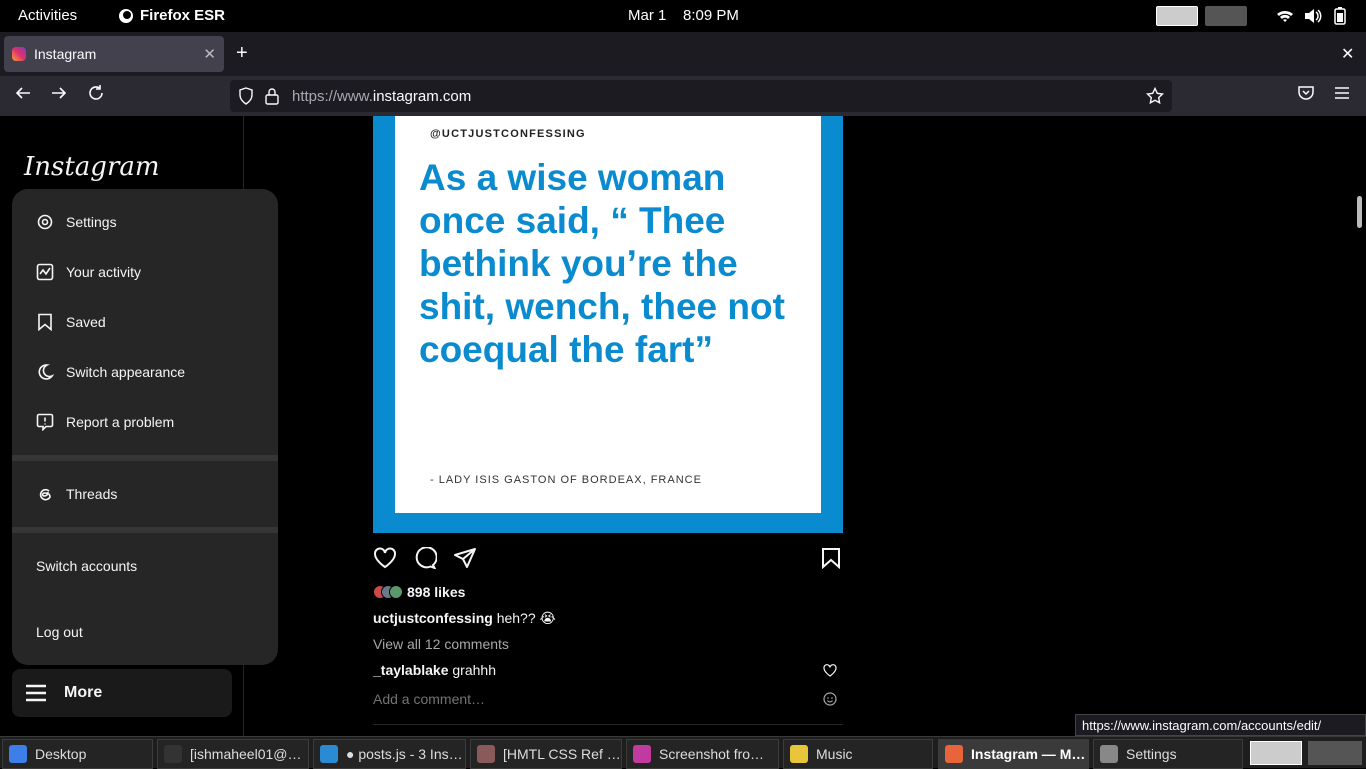  Describe the element at coordinates (422, 96) in the screenshot. I see `url-host: instagram.com` at that location.